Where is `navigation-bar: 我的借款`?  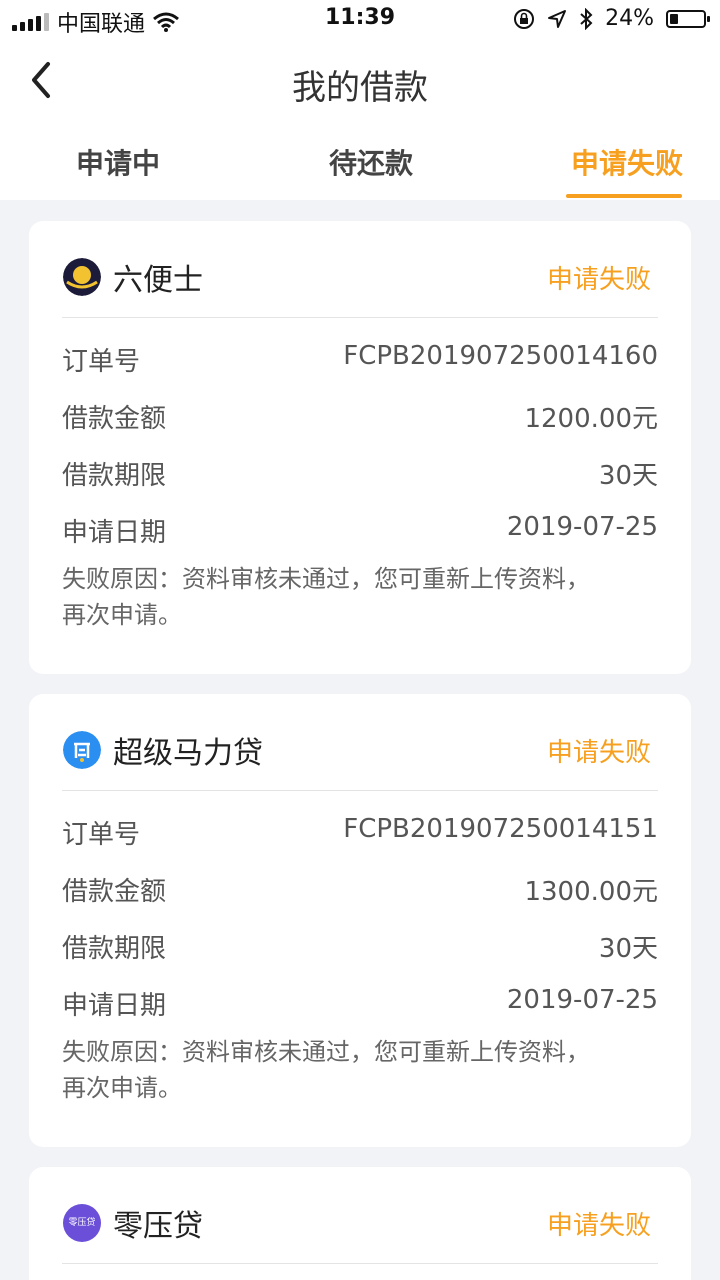 navigation-bar: 我的借款 is located at coordinates (360, 80).